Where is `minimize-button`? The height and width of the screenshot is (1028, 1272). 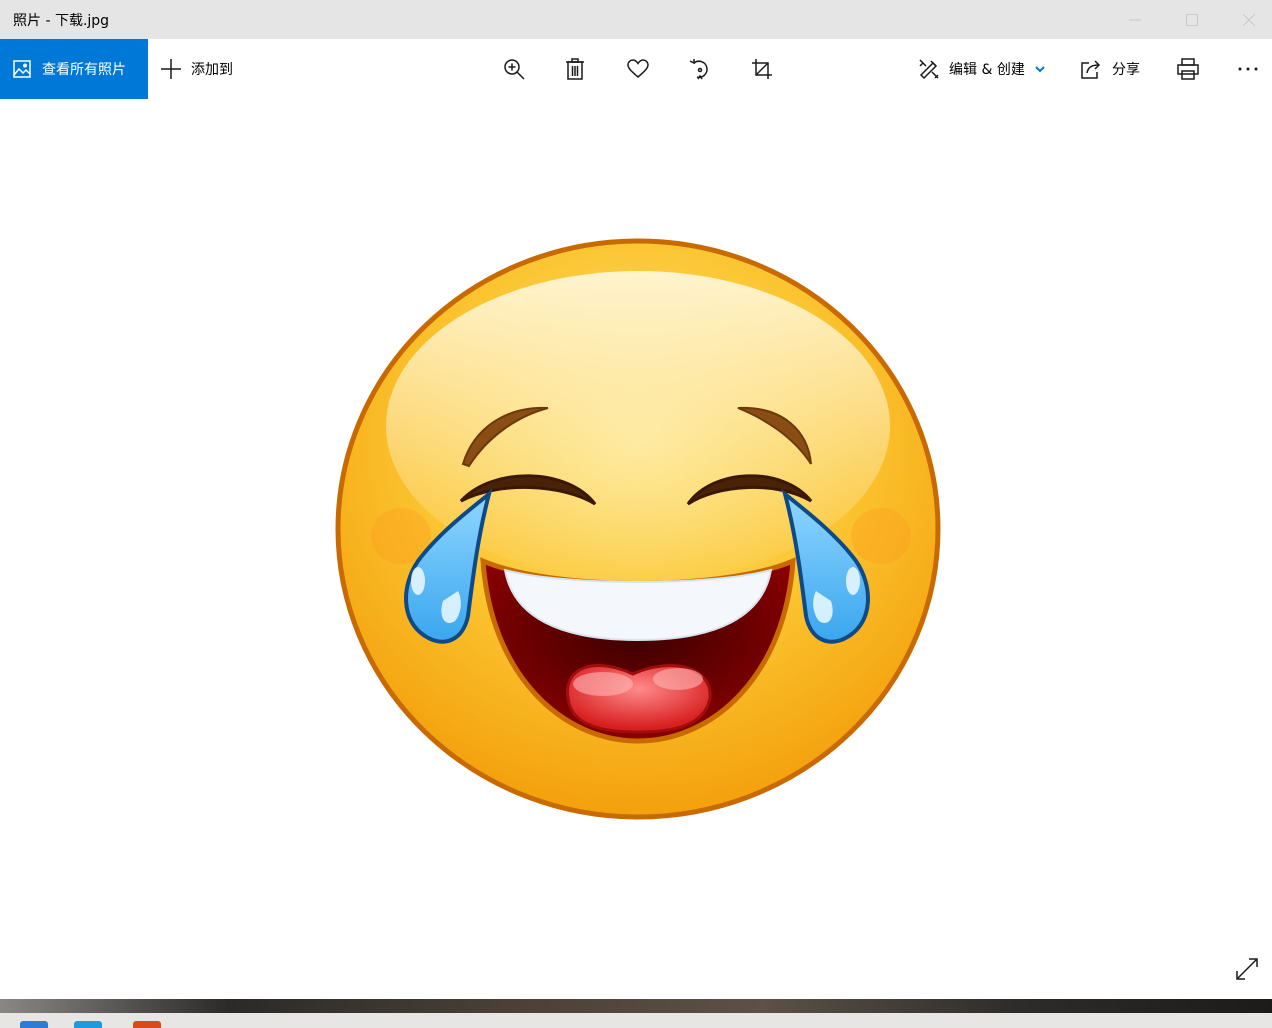 minimize-button is located at coordinates (1134, 19).